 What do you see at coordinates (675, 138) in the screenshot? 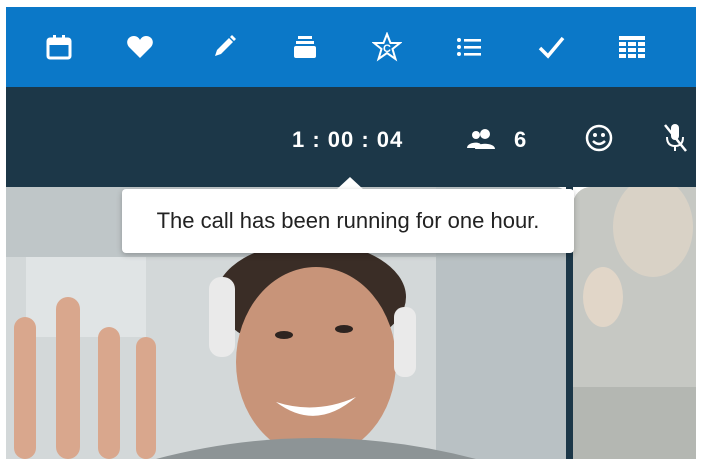
I see `mic-muted-icon` at bounding box center [675, 138].